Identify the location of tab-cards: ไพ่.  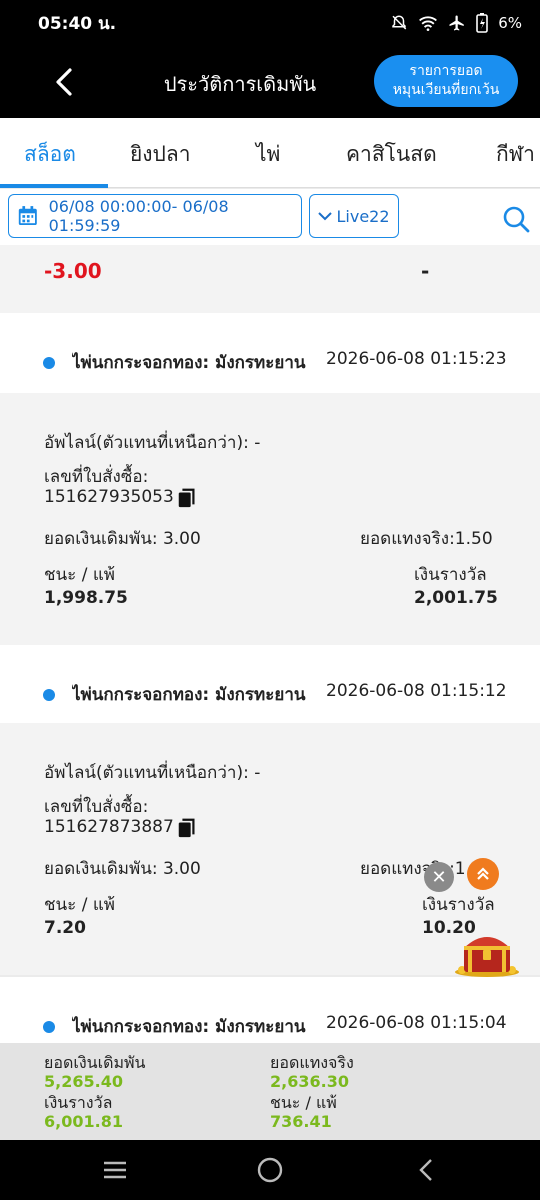
(268, 154).